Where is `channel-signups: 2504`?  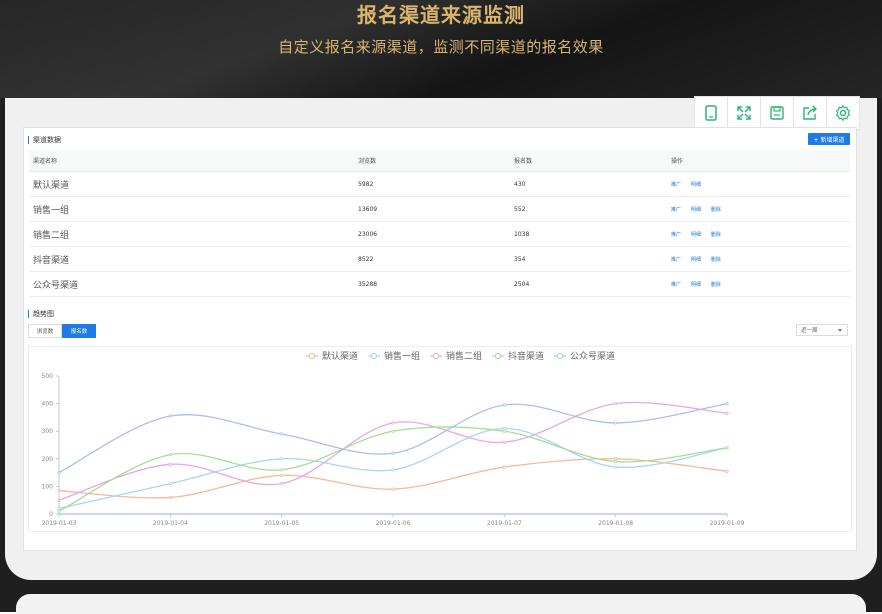
channel-signups: 2504 is located at coordinates (588, 284).